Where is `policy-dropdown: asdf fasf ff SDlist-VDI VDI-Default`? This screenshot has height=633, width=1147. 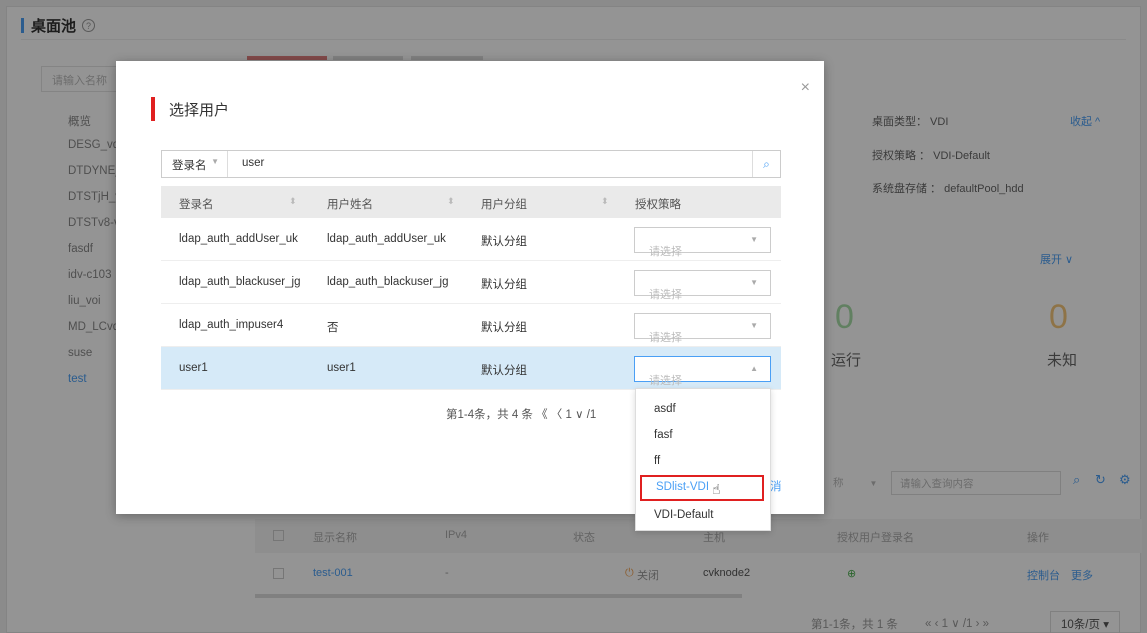 policy-dropdown: asdf fasf ff SDlist-VDI VDI-Default is located at coordinates (703, 459).